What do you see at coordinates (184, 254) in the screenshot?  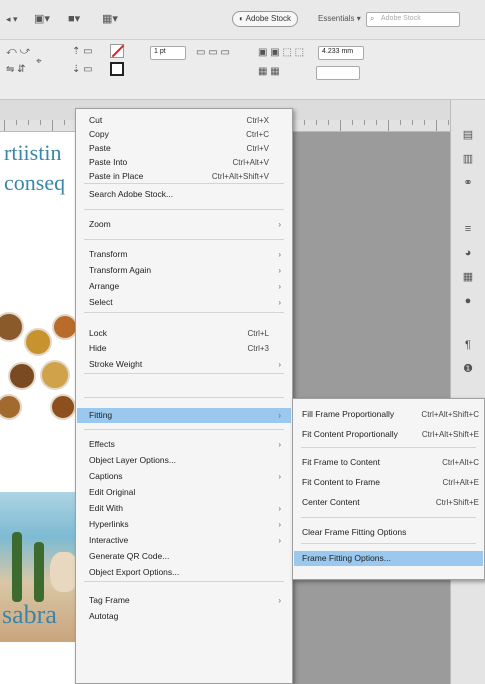 I see `context-menu-item: Transform ›` at bounding box center [184, 254].